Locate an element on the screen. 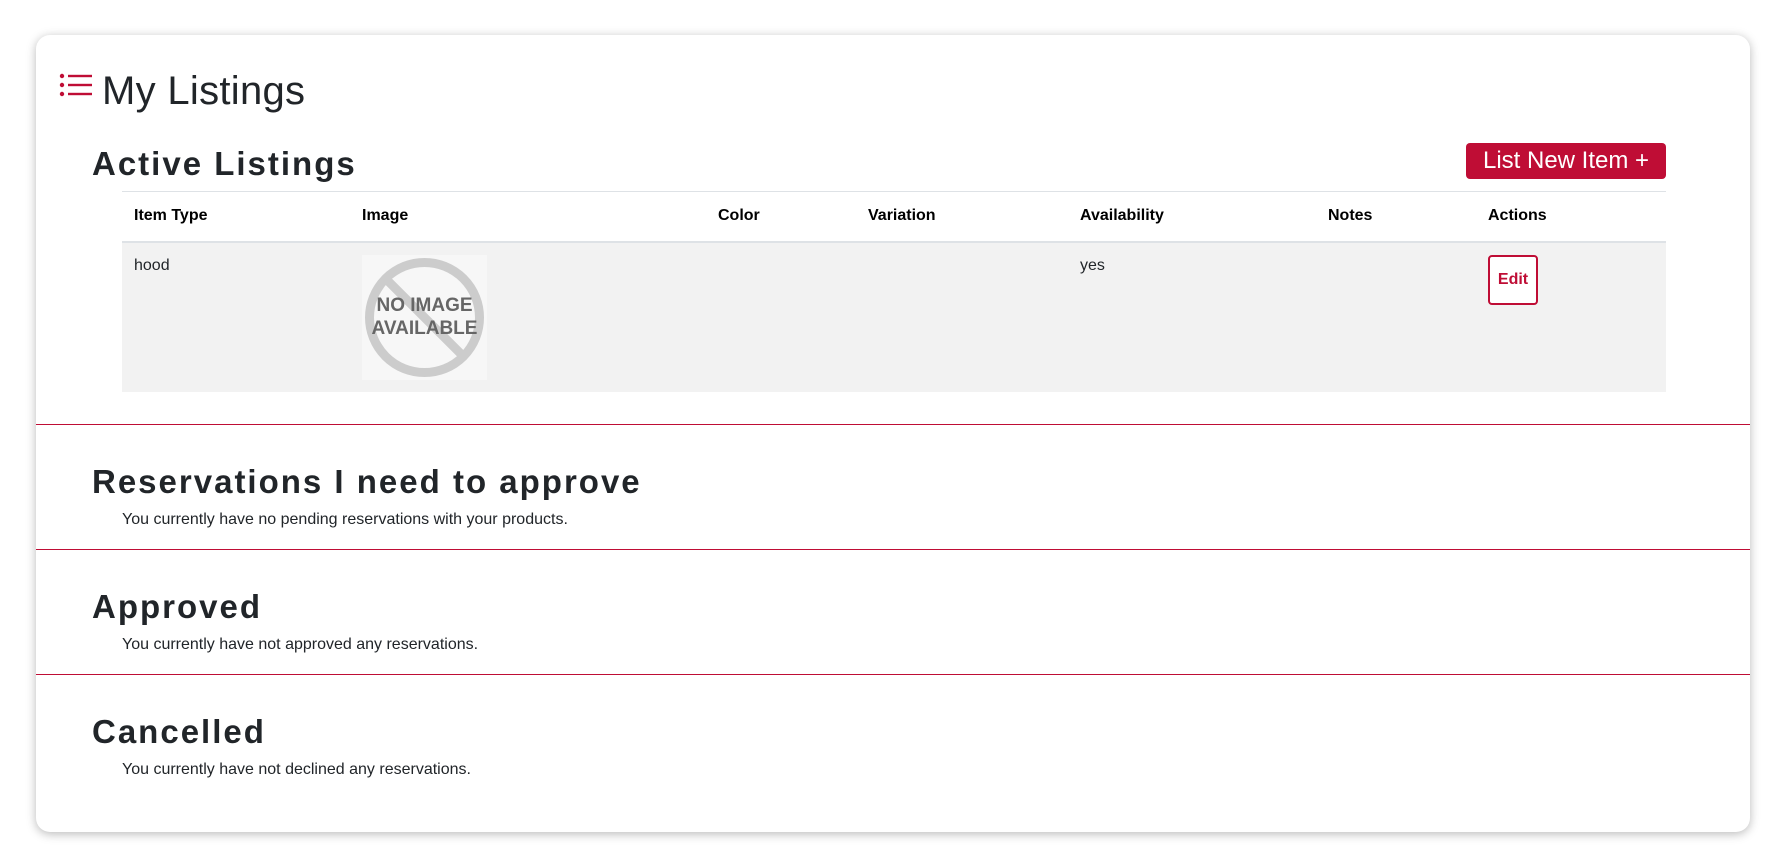 The width and height of the screenshot is (1792, 861). list-new-item-button: List New Item + is located at coordinates (1566, 161).